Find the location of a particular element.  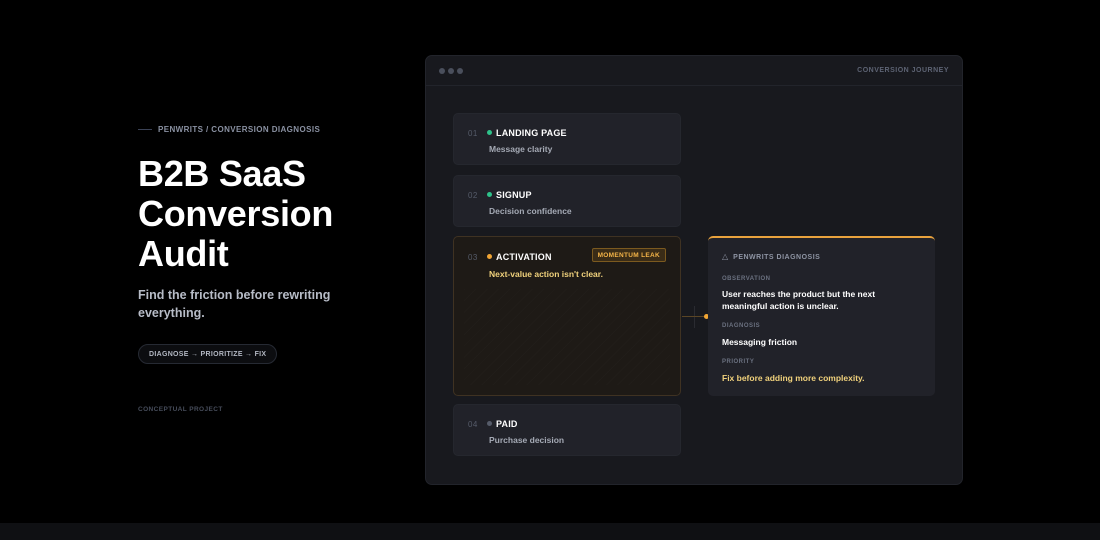

project-footnote: CONCEPTUAL PROJECT is located at coordinates (180, 409).